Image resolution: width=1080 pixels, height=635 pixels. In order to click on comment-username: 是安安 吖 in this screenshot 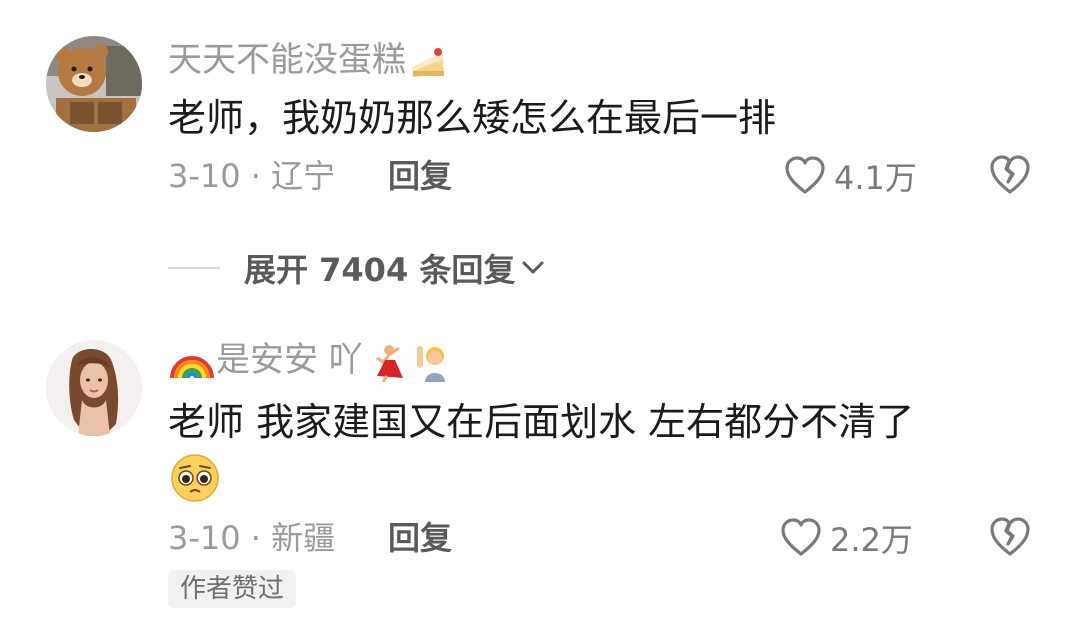, I will do `click(310, 361)`.